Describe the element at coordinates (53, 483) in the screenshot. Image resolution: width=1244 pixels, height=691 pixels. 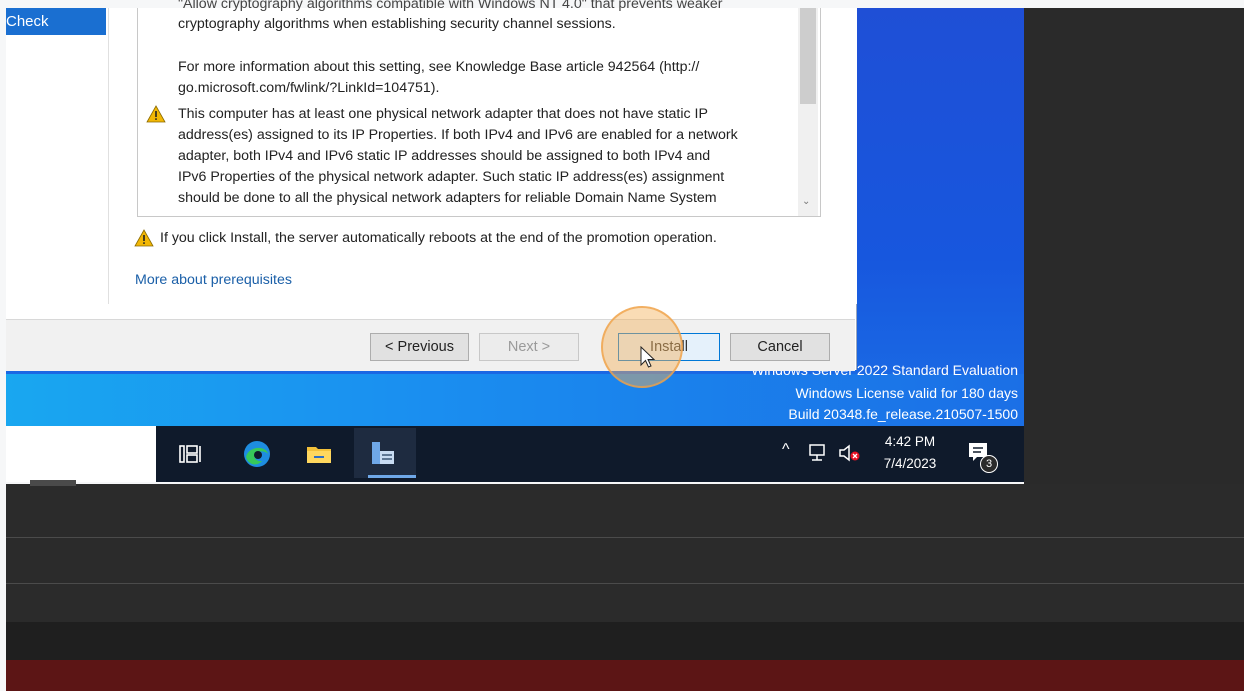
I see `panel-tab` at that location.